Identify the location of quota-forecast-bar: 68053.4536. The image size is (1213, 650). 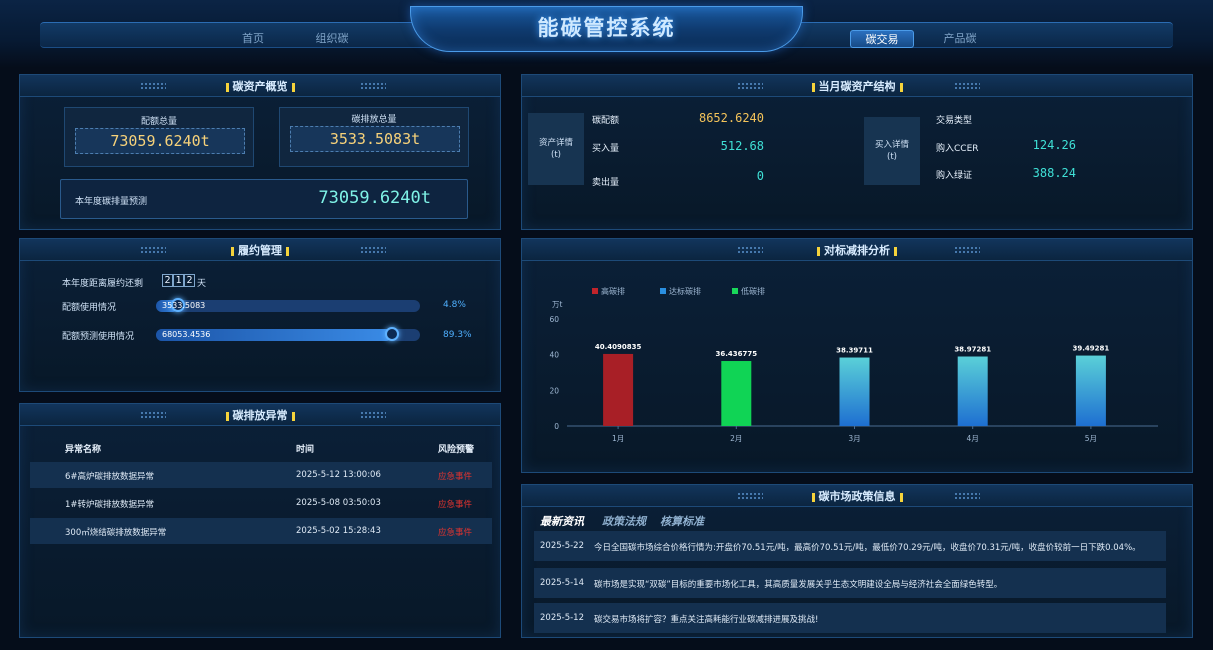
(288, 334).